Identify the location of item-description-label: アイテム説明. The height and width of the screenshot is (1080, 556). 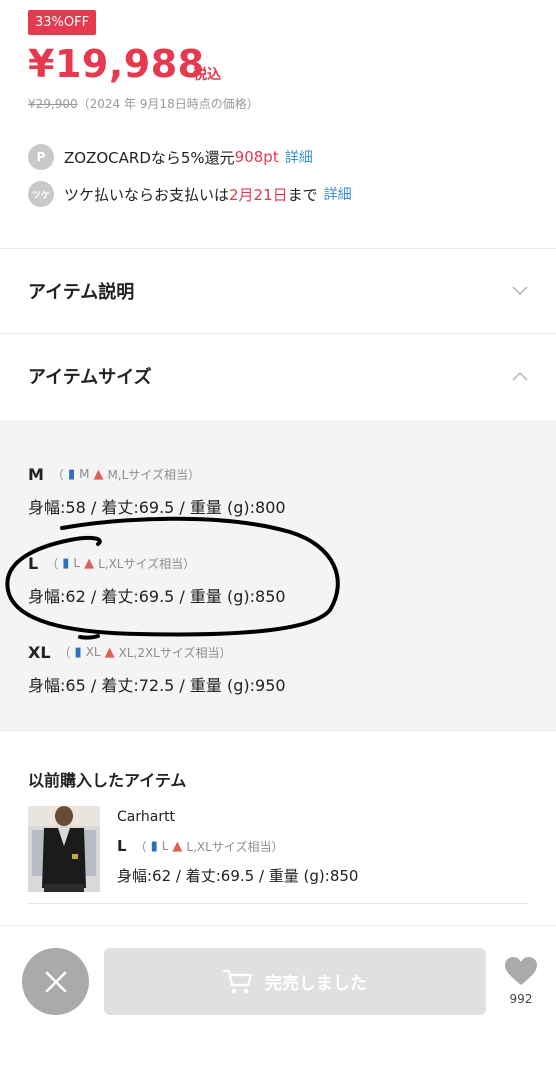
(81, 292).